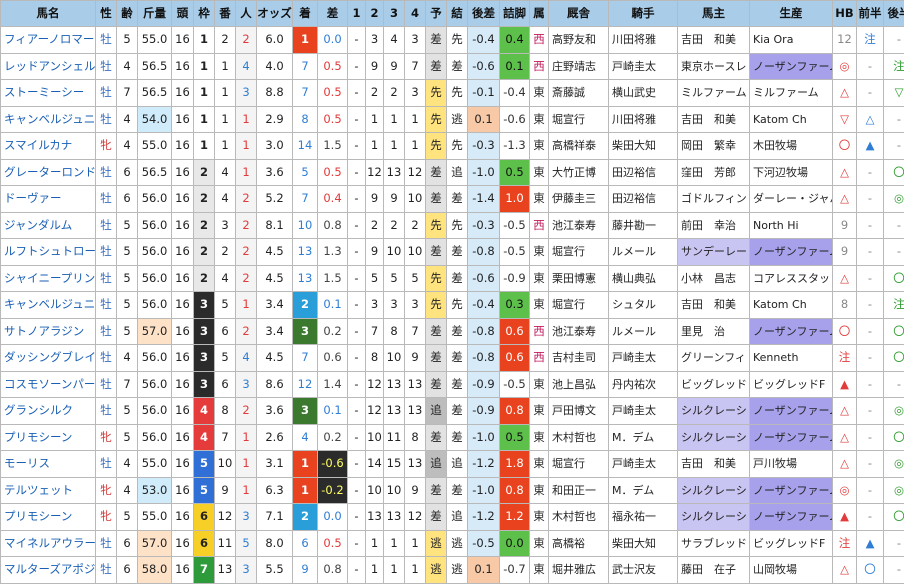 The image size is (904, 584). I want to click on owner-cell: サンデーレー, so click(713, 252).